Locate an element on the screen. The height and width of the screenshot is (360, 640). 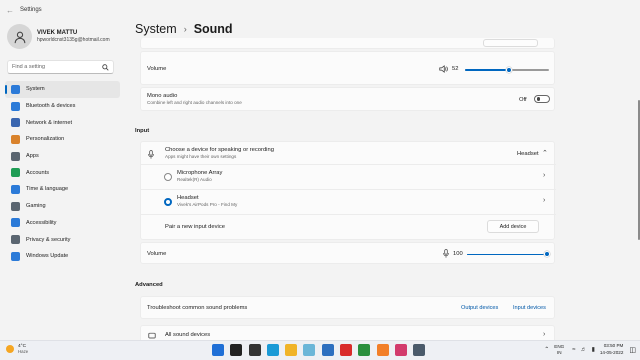
wifi-icon: ≈ is located at coordinates (573, 350).